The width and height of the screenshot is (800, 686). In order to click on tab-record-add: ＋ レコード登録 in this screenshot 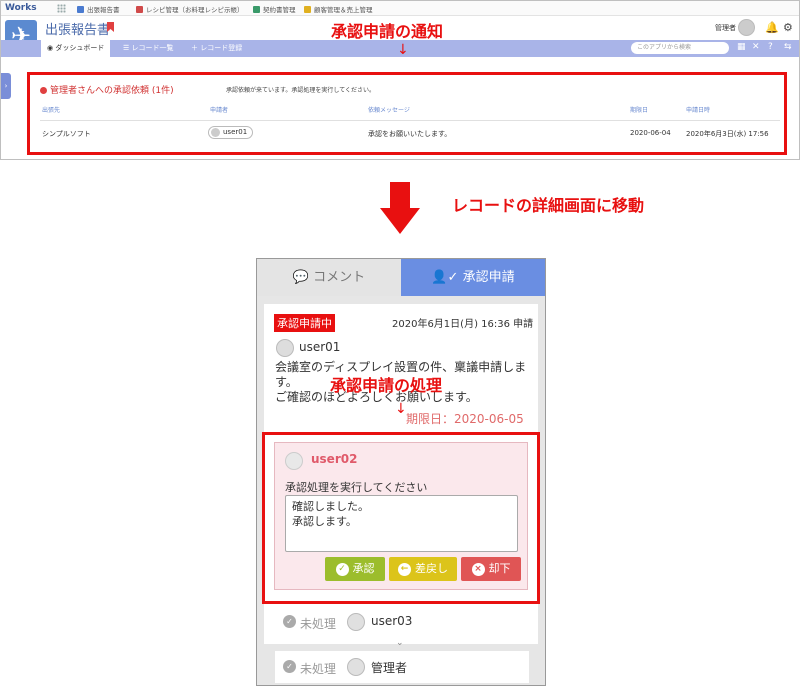, I will do `click(216, 48)`.